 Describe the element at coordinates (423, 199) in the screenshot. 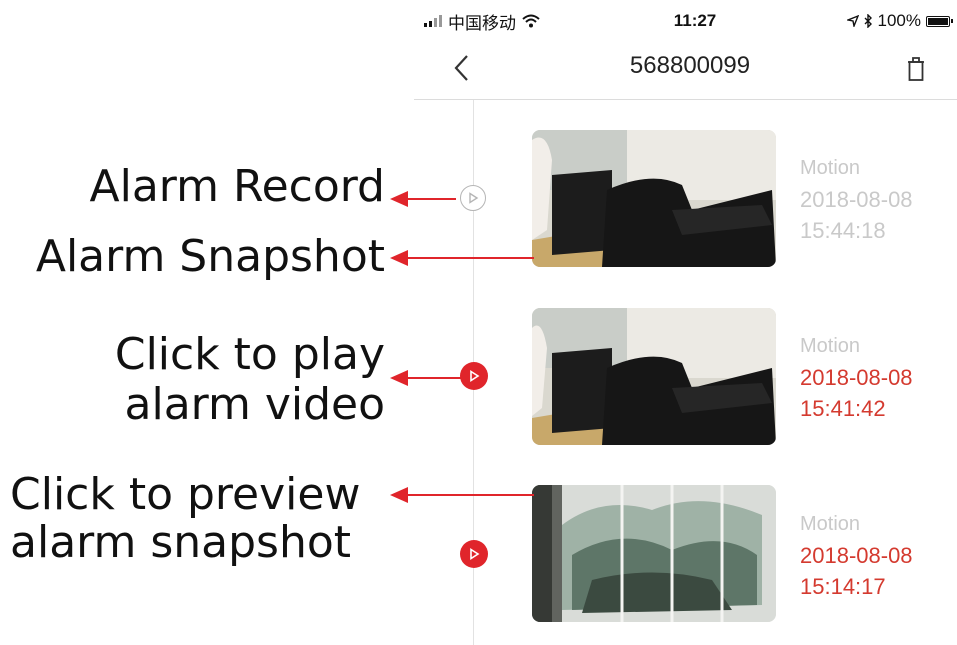

I see `arrow-alarm-record` at that location.